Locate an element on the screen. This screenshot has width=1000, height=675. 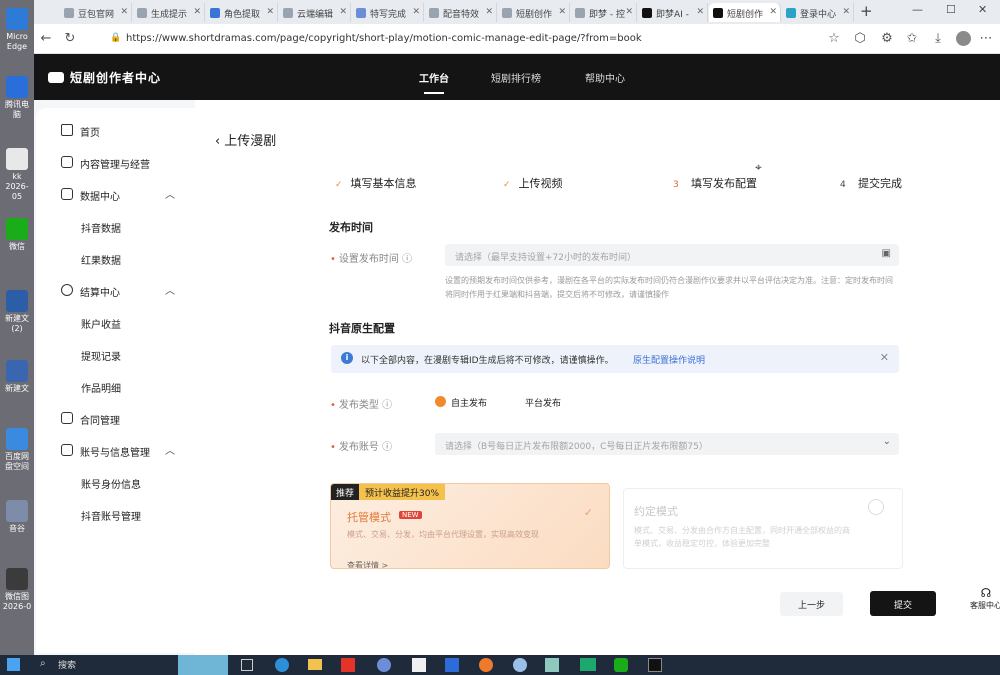
sidebar-item-withdraw-records: 提现记录 is located at coordinates (115, 354).